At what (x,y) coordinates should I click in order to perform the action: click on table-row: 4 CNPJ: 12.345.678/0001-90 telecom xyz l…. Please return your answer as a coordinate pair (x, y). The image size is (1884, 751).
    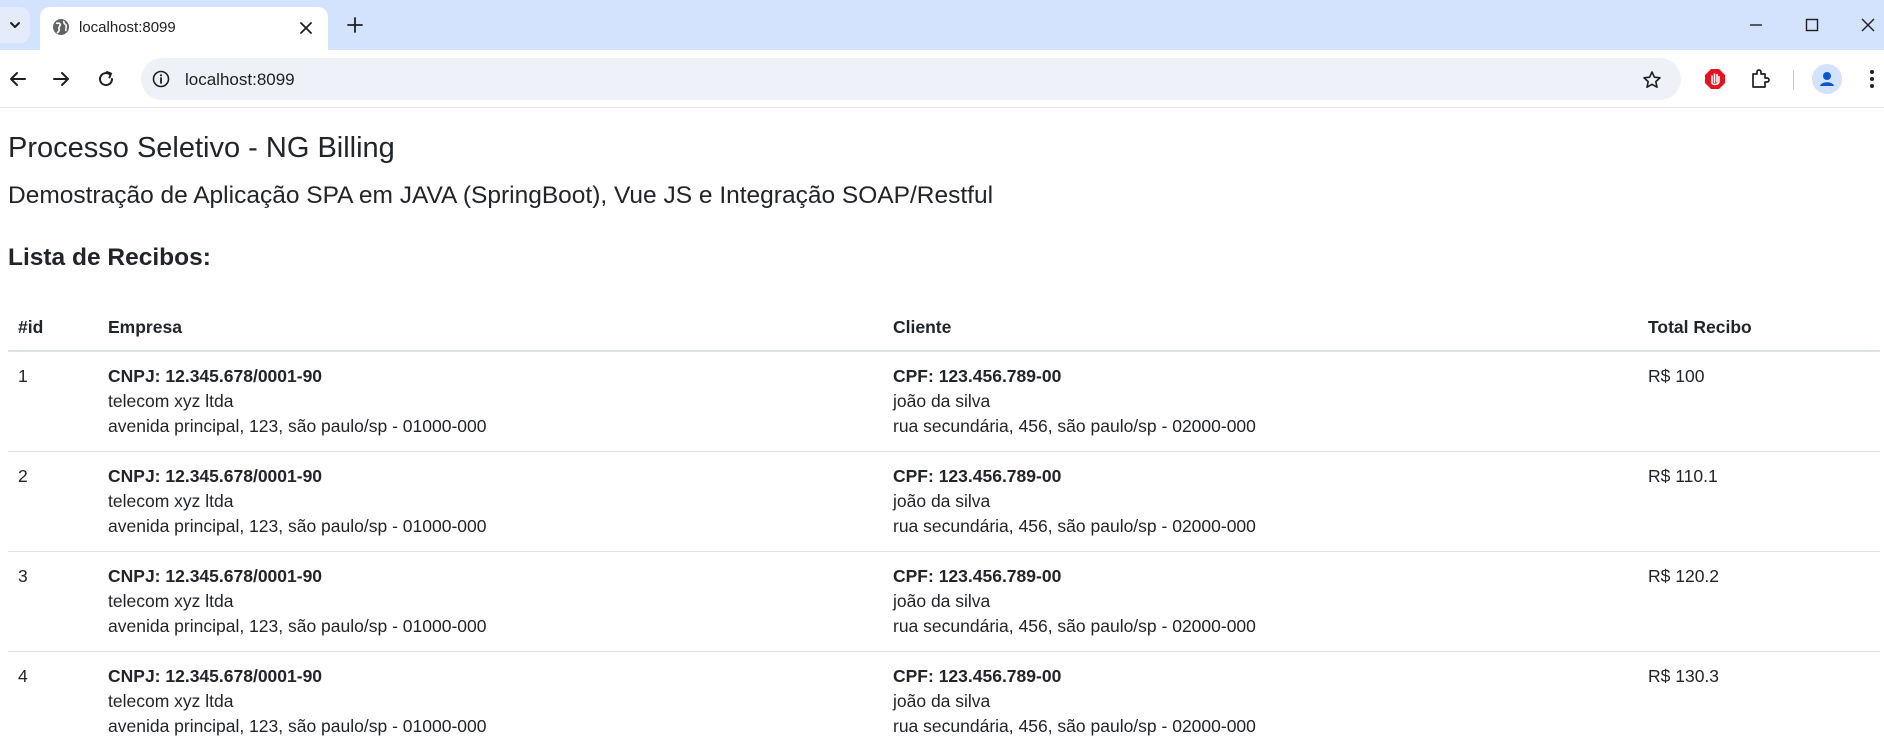
    Looking at the image, I should click on (944, 701).